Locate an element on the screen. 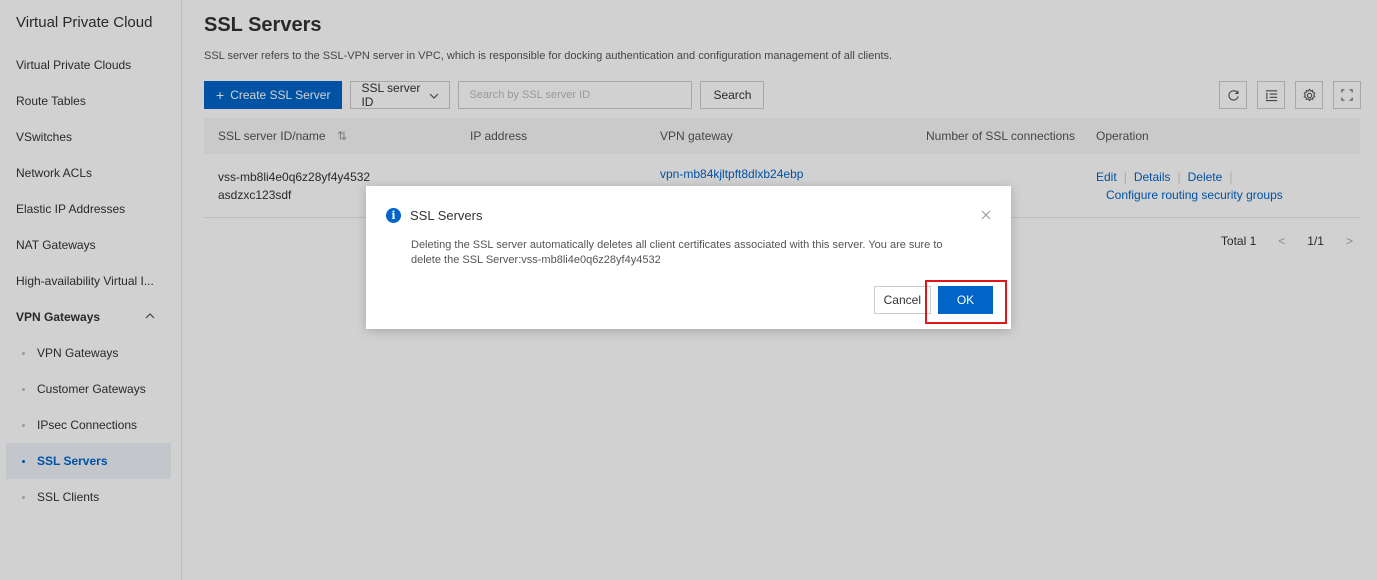 This screenshot has width=1377, height=580. dialog-title: SSL Servers is located at coordinates (446, 215).